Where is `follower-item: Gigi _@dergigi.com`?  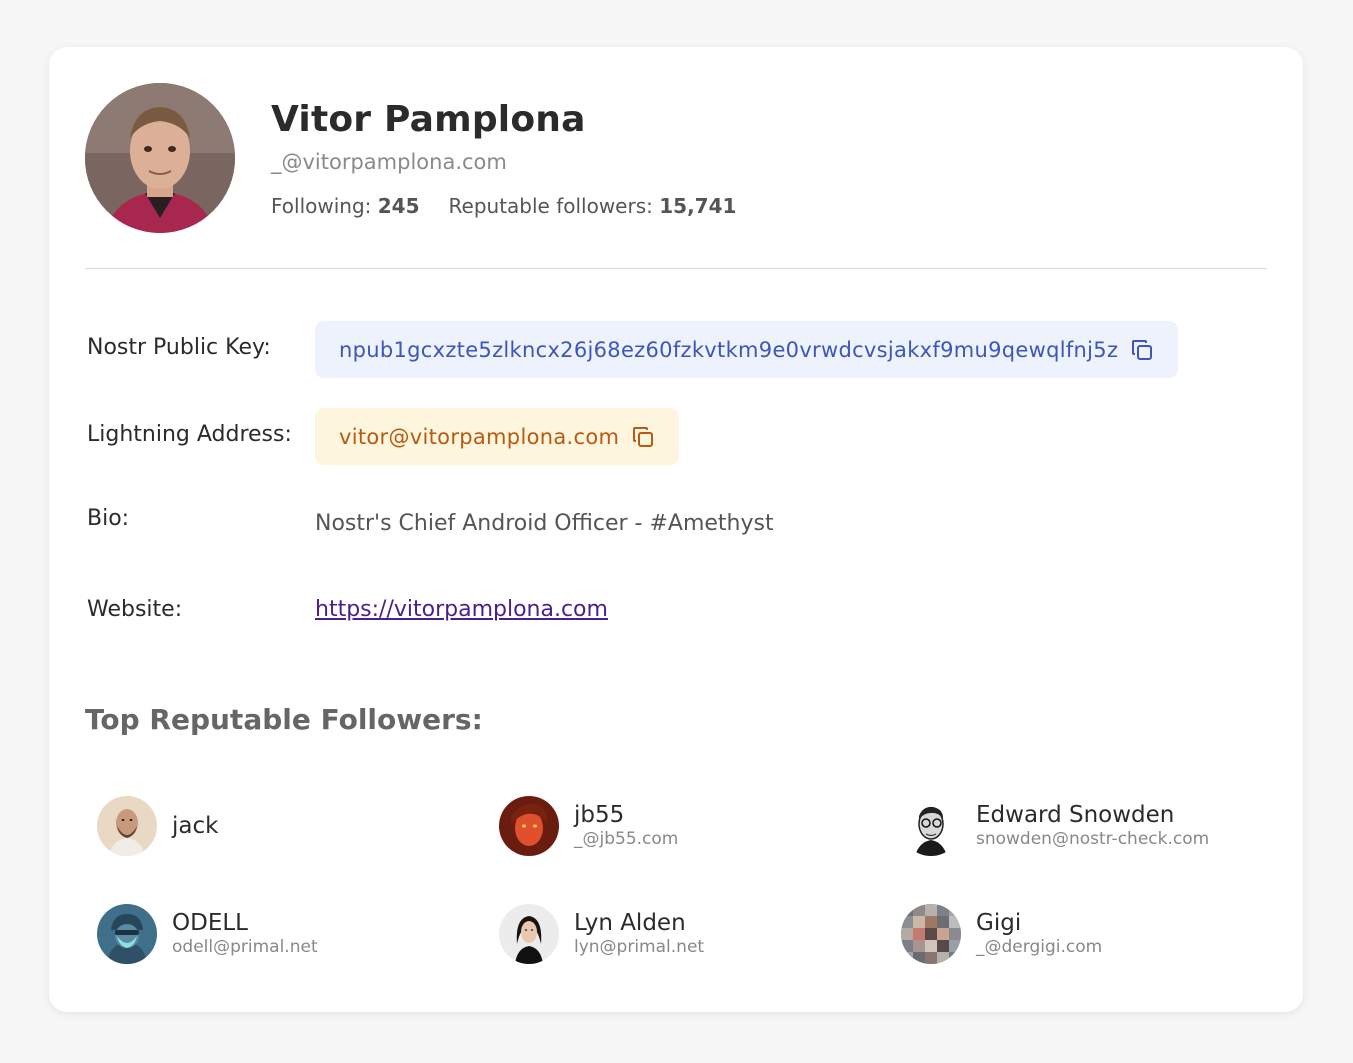 follower-item: Gigi _@dergigi.com is located at coordinates (1091, 934).